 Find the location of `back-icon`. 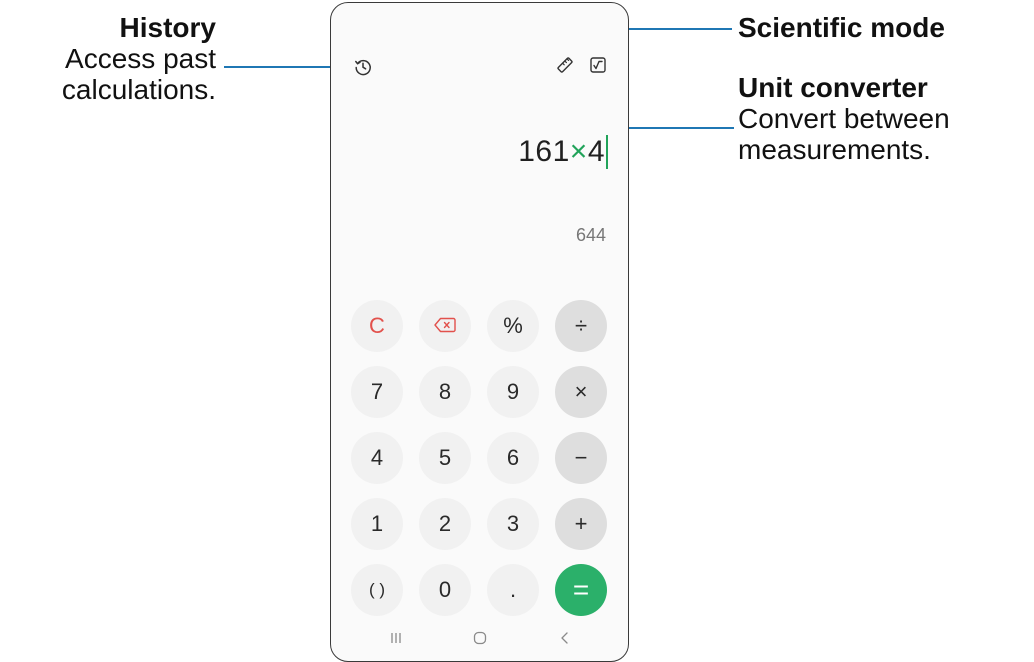

back-icon is located at coordinates (565, 640).